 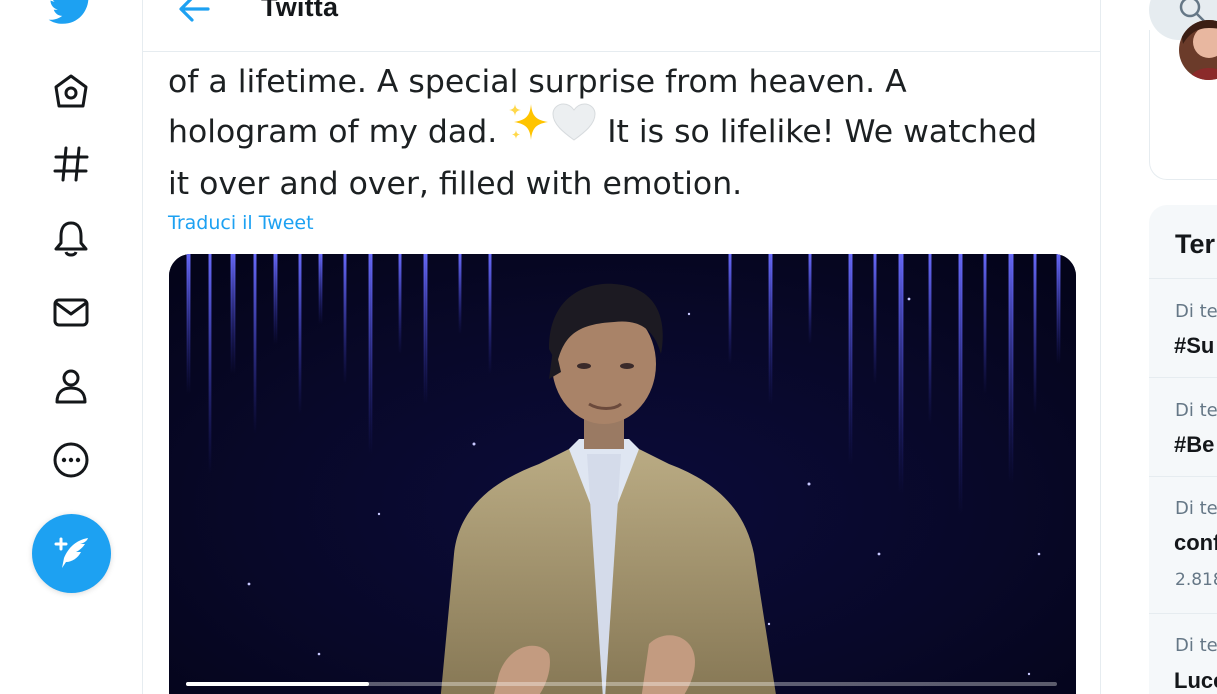 What do you see at coordinates (1194, 345) in the screenshot?
I see `trend-name: #Su` at bounding box center [1194, 345].